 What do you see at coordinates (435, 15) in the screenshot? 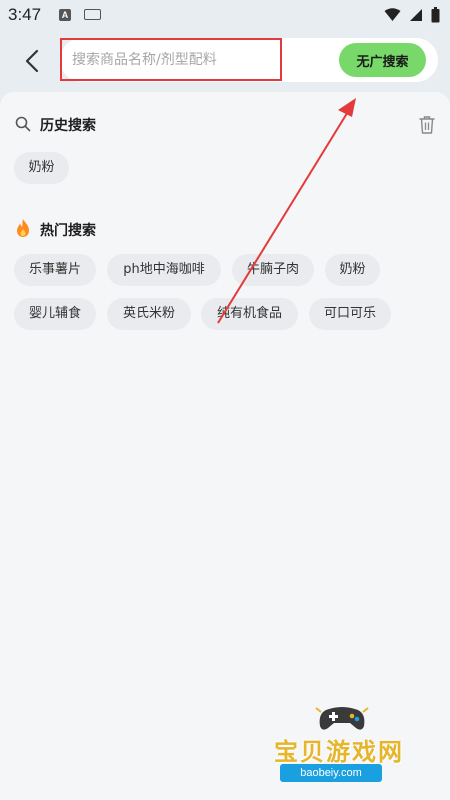
I see `battery-icon` at bounding box center [435, 15].